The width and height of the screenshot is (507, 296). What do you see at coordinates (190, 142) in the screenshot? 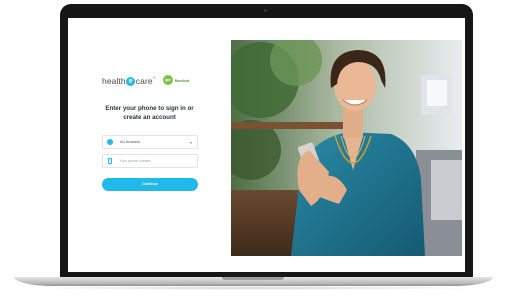
I see `chevron-down-icon: ▾` at bounding box center [190, 142].